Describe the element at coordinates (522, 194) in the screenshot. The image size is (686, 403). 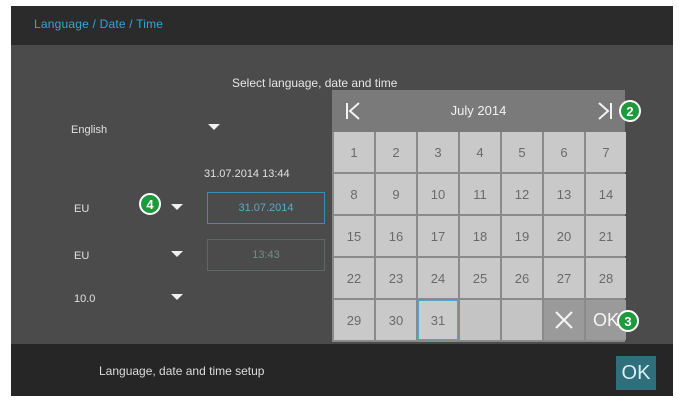
I see `calendar-day-12: 12` at that location.